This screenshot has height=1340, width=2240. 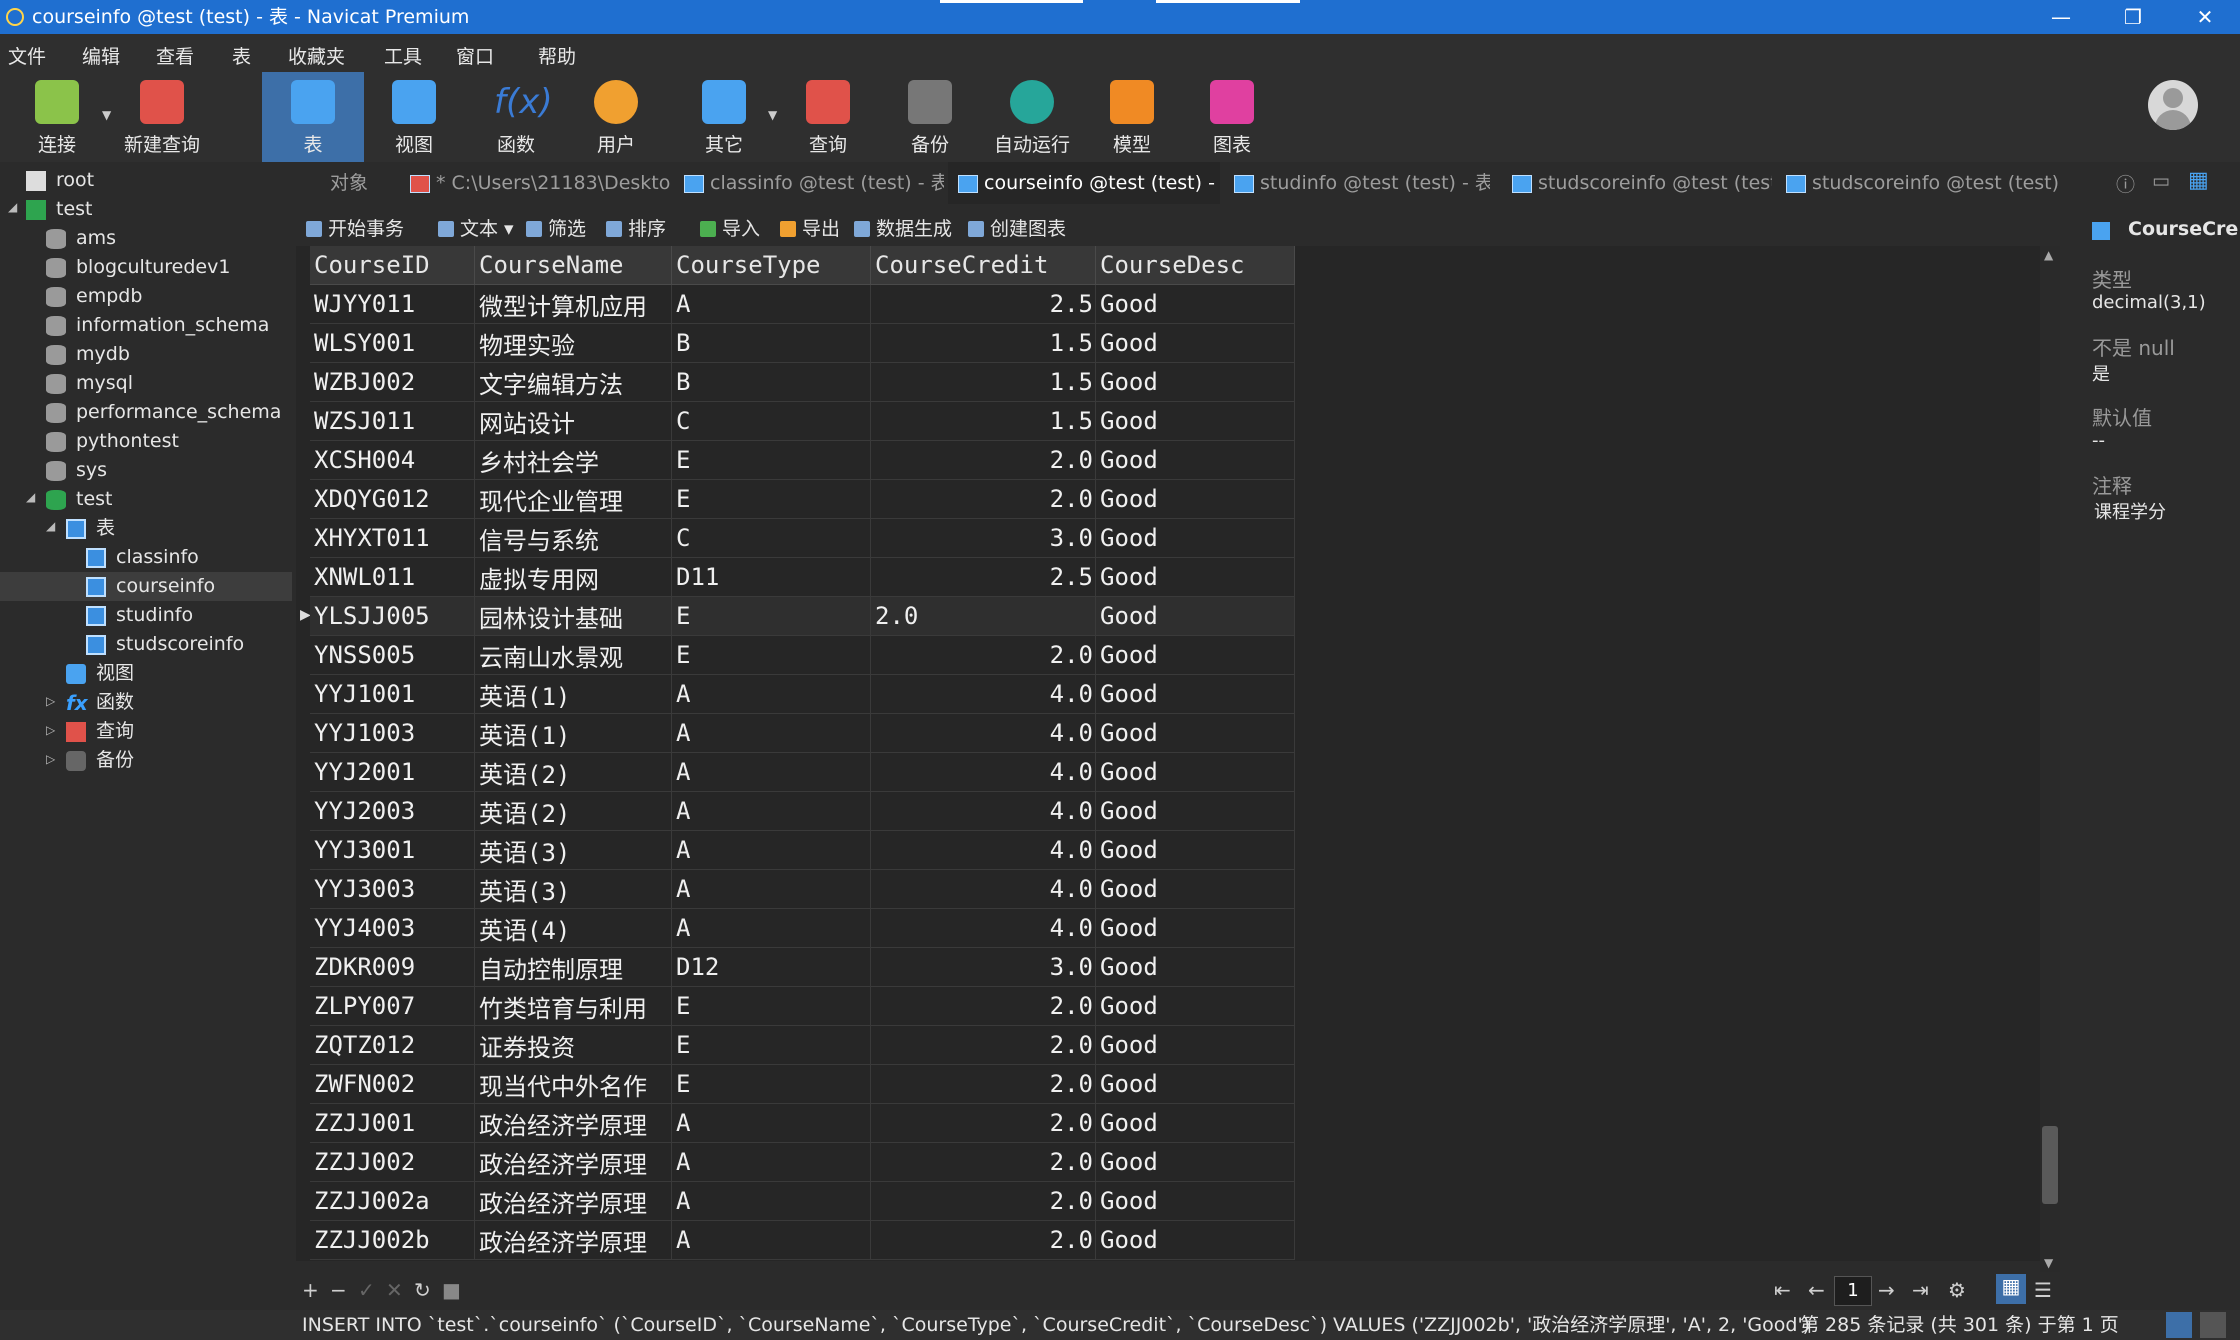 What do you see at coordinates (392, 265) in the screenshot?
I see `column-header: CourseID` at bounding box center [392, 265].